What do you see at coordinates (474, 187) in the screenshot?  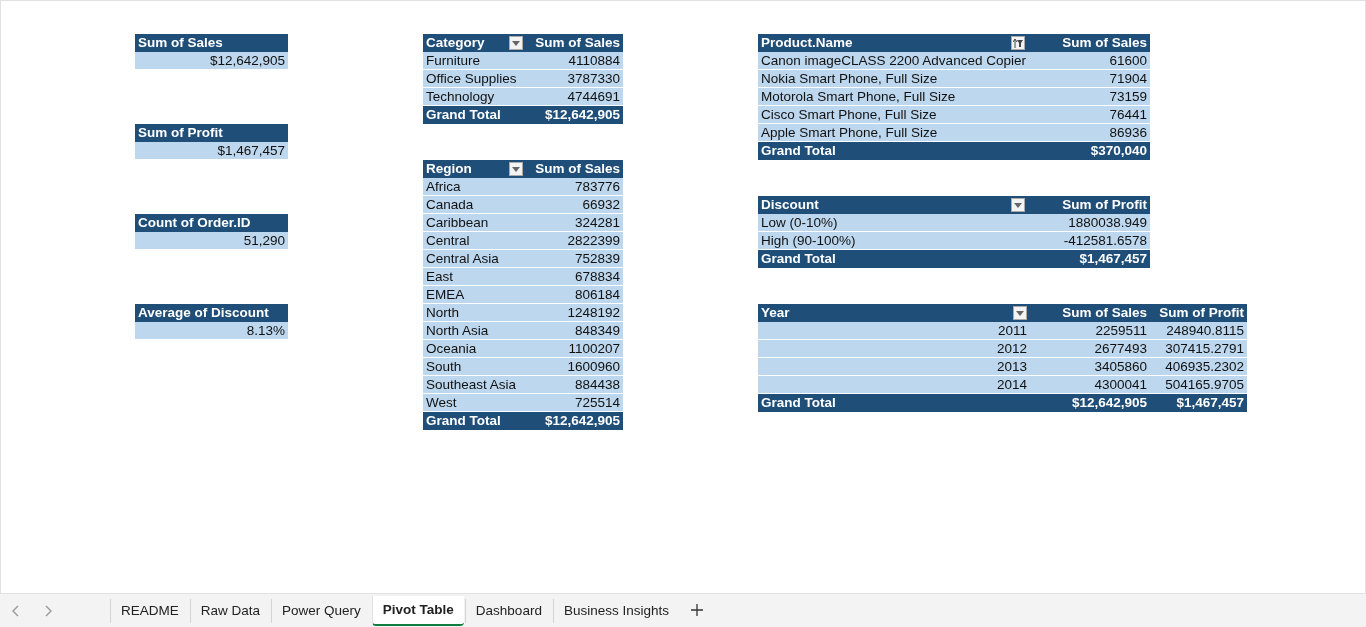 I see `row-label: Africa` at bounding box center [474, 187].